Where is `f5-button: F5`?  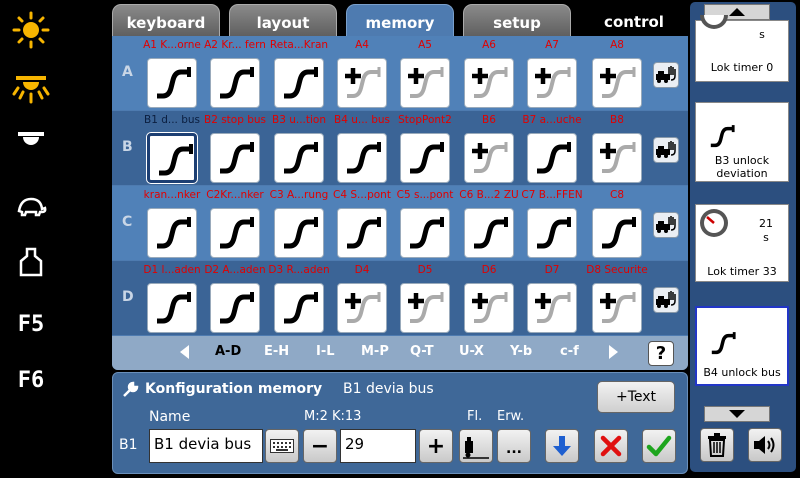
f5-button: F5 is located at coordinates (31, 324).